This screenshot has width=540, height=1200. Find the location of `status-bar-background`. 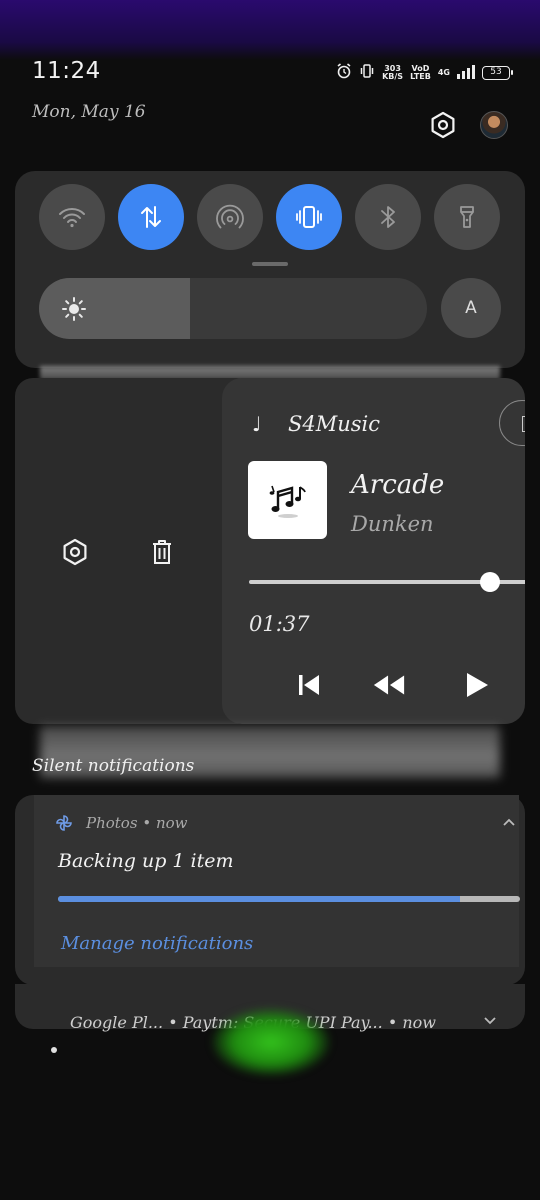

status-bar-background is located at coordinates (270, 30).